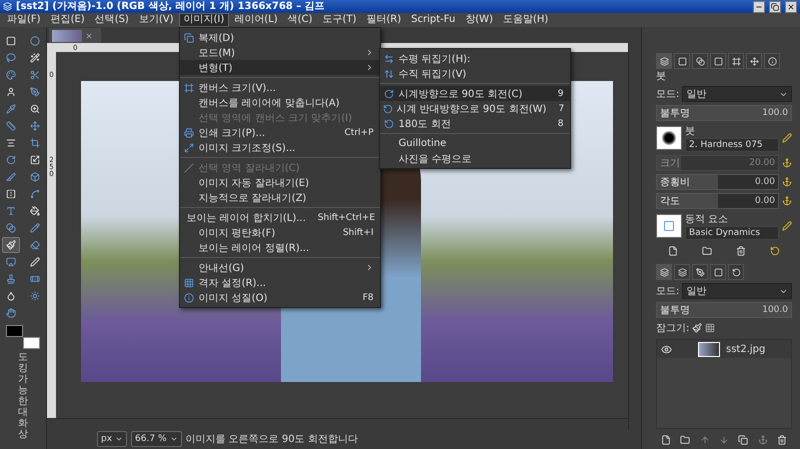 The image size is (800, 449). I want to click on paintbrush-icon, so click(11, 245).